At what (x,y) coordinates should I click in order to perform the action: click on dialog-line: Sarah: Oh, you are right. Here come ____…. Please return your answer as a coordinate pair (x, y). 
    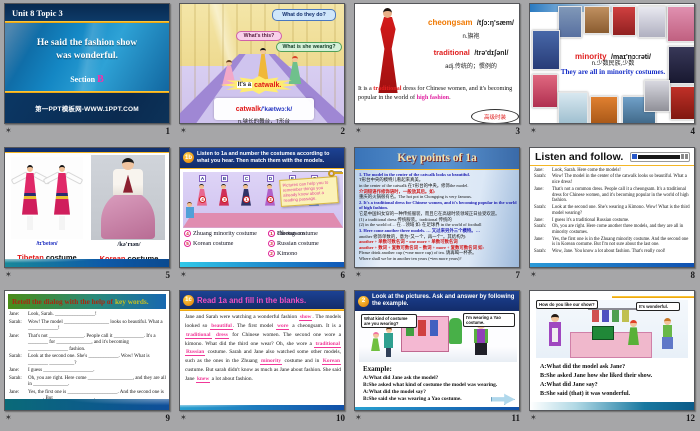
    Looking at the image, I should click on (87, 382).